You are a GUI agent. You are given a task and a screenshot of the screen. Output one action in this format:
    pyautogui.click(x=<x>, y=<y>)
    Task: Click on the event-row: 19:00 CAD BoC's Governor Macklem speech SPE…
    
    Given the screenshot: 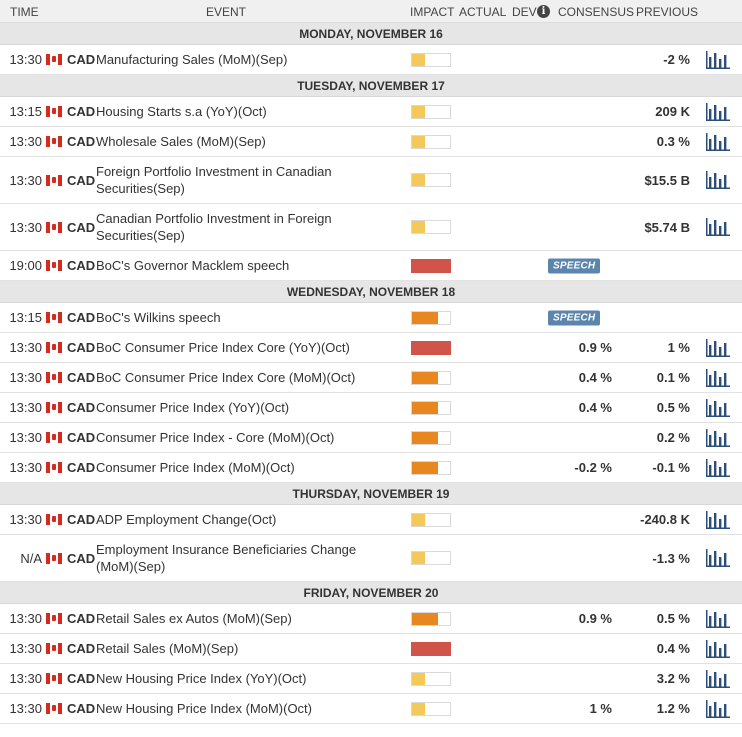 What is the action you would take?
    pyautogui.click(x=371, y=266)
    